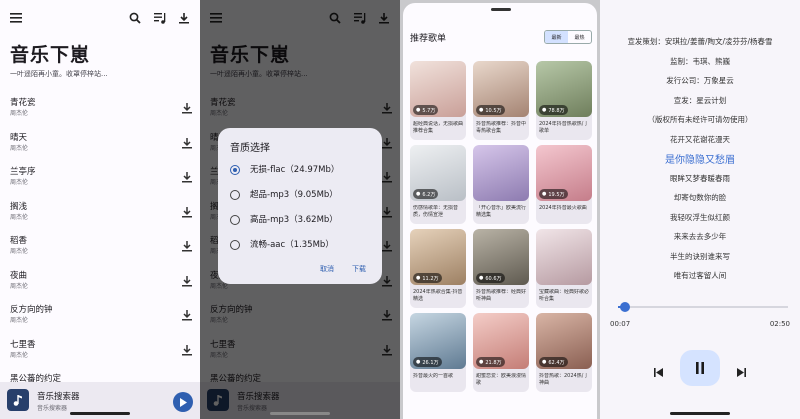 The width and height of the screenshot is (800, 419). Describe the element at coordinates (556, 37) in the screenshot. I see `segment-latest: 最新` at that location.